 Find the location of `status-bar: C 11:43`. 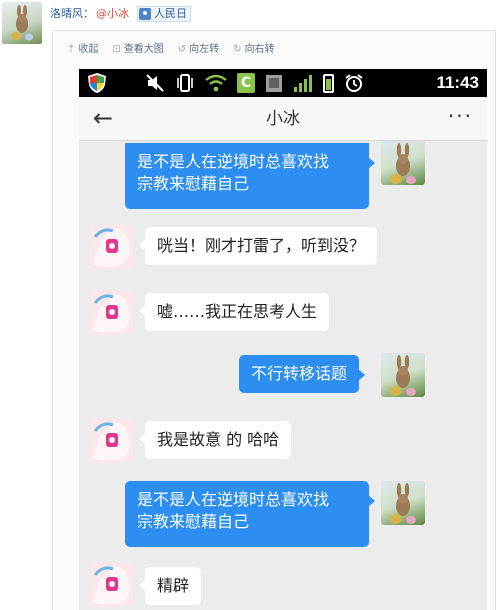

status-bar: C 11:43 is located at coordinates (283, 83).